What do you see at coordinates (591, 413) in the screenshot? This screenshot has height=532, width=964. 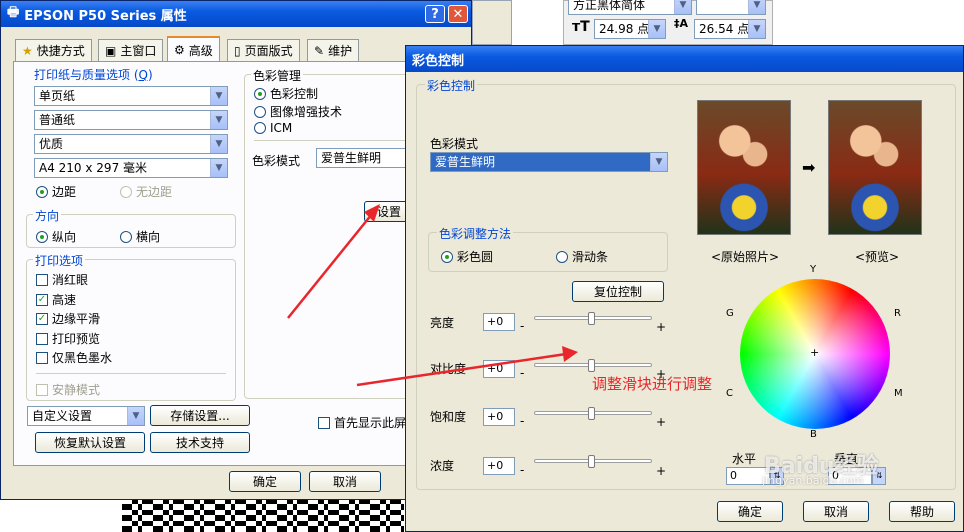 I see `saturation-thumb` at bounding box center [591, 413].